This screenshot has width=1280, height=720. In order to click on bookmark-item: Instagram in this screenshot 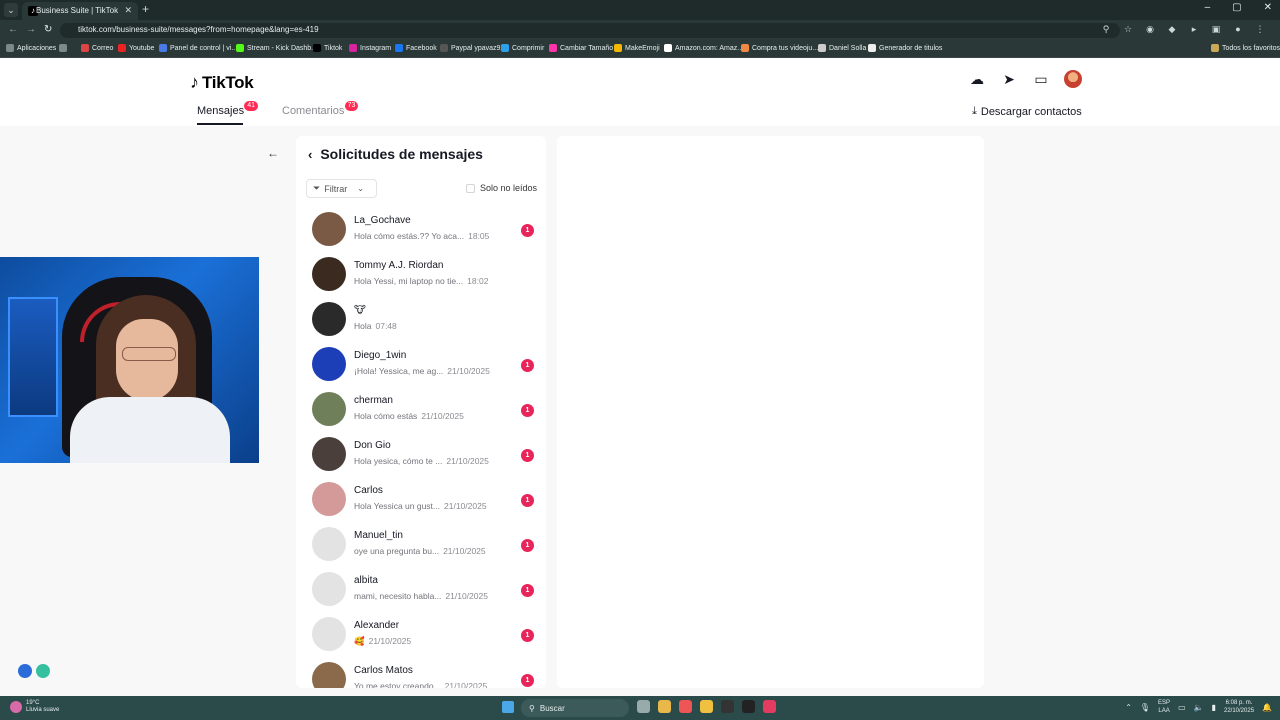, I will do `click(370, 48)`.